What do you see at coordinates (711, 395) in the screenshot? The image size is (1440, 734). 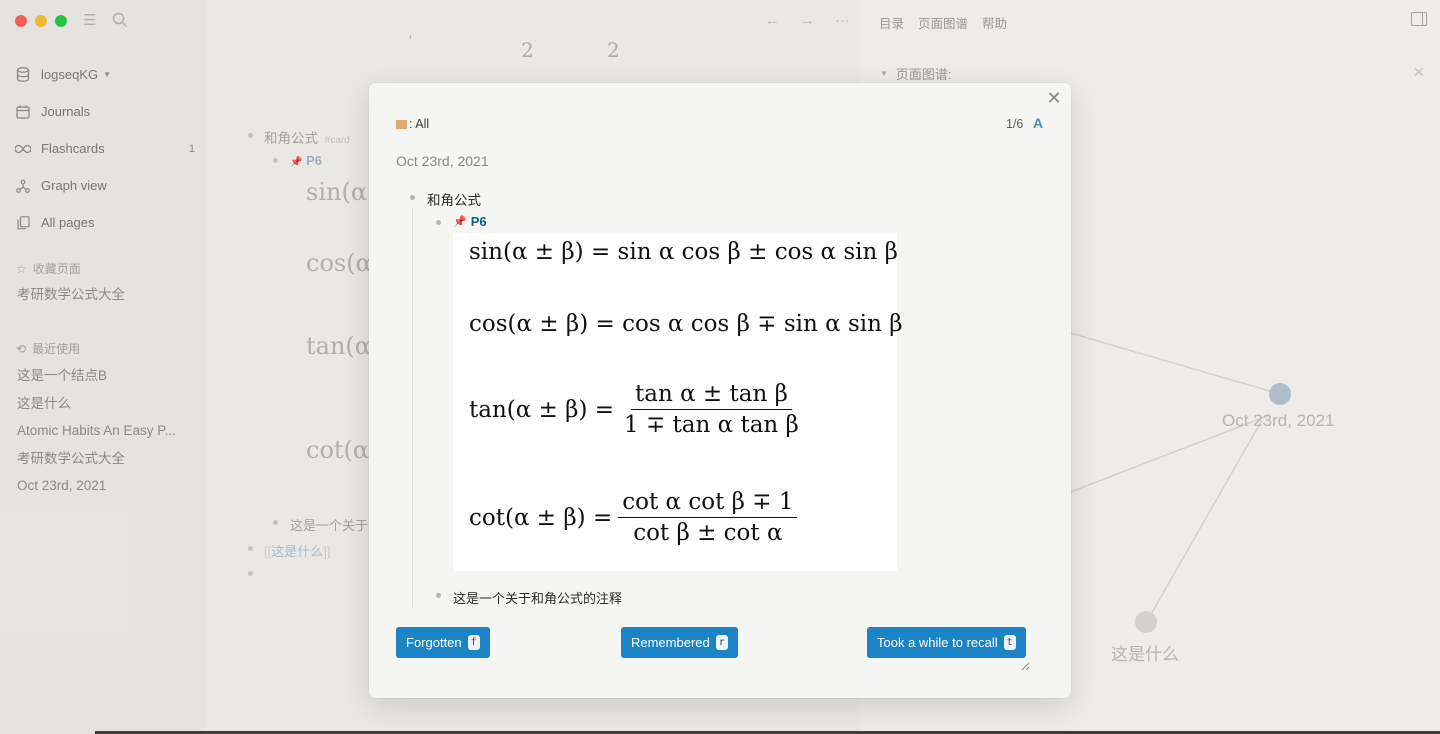 I see `tan-numerator: tan α ± tan β` at bounding box center [711, 395].